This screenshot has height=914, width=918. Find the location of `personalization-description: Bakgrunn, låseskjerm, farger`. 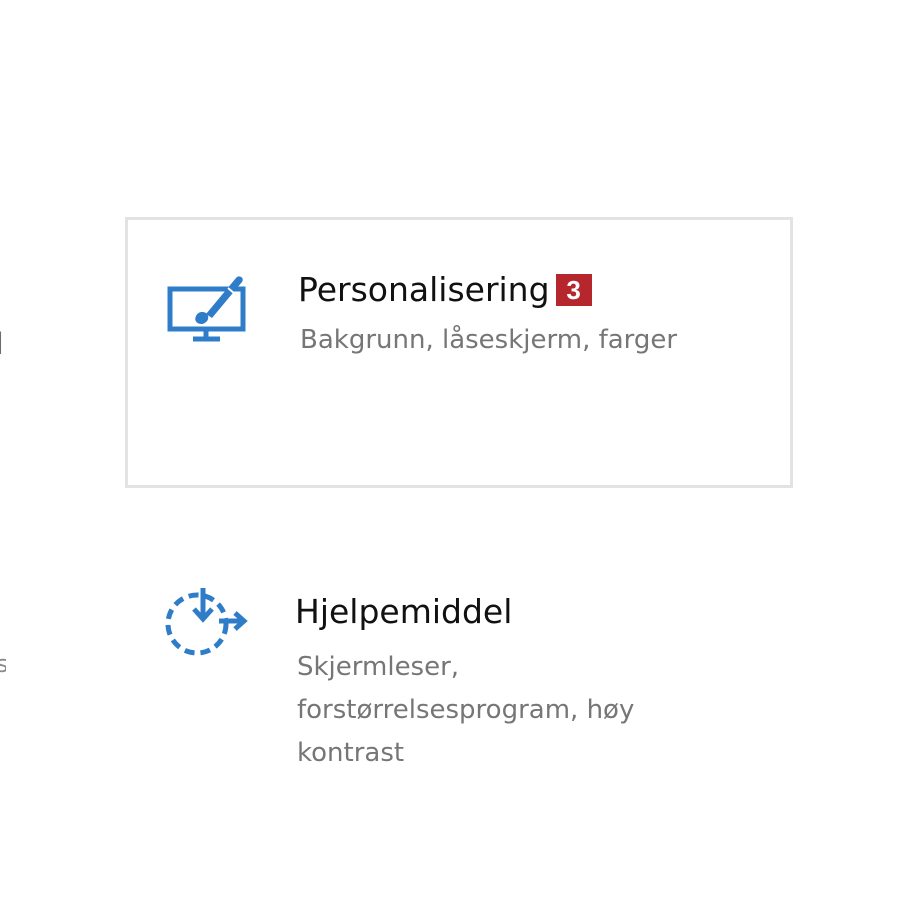

personalization-description: Bakgrunn, låseskjerm, farger is located at coordinates (489, 340).